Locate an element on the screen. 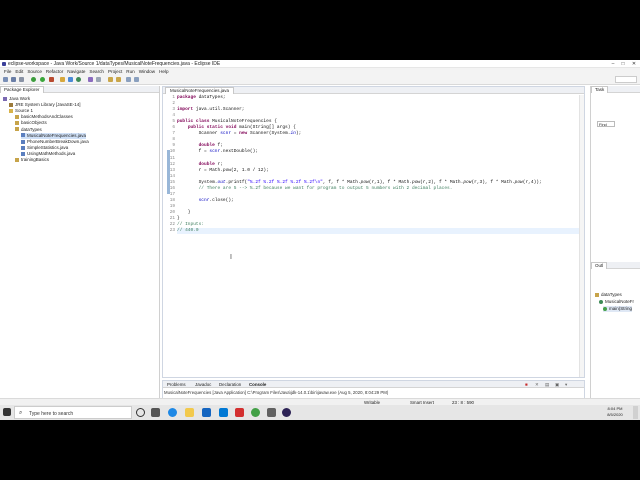 The image size is (640, 480). mouse-cursor-icon: I is located at coordinates (231, 257).